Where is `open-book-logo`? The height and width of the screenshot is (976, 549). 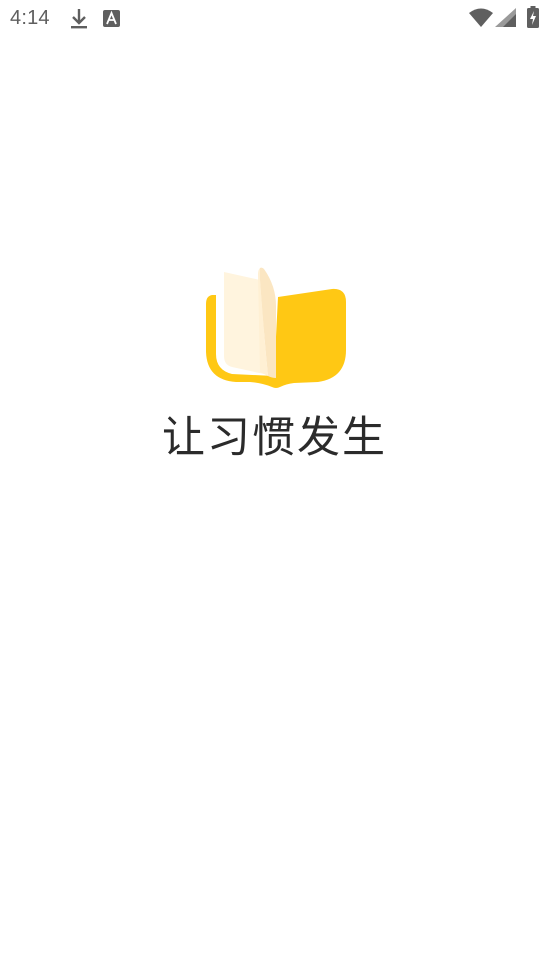
open-book-logo is located at coordinates (276, 327).